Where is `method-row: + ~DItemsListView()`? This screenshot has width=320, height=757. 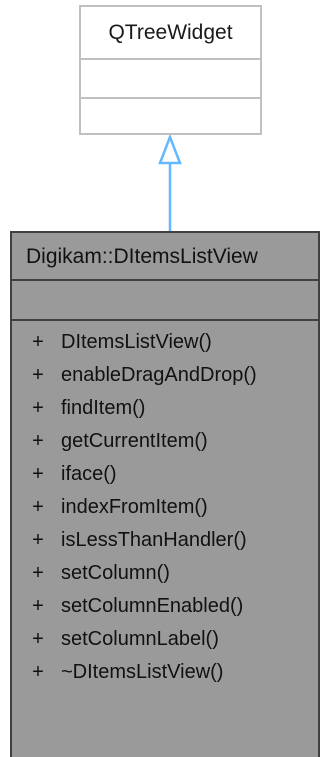
method-row: + ~DItemsListView() is located at coordinates (165, 672).